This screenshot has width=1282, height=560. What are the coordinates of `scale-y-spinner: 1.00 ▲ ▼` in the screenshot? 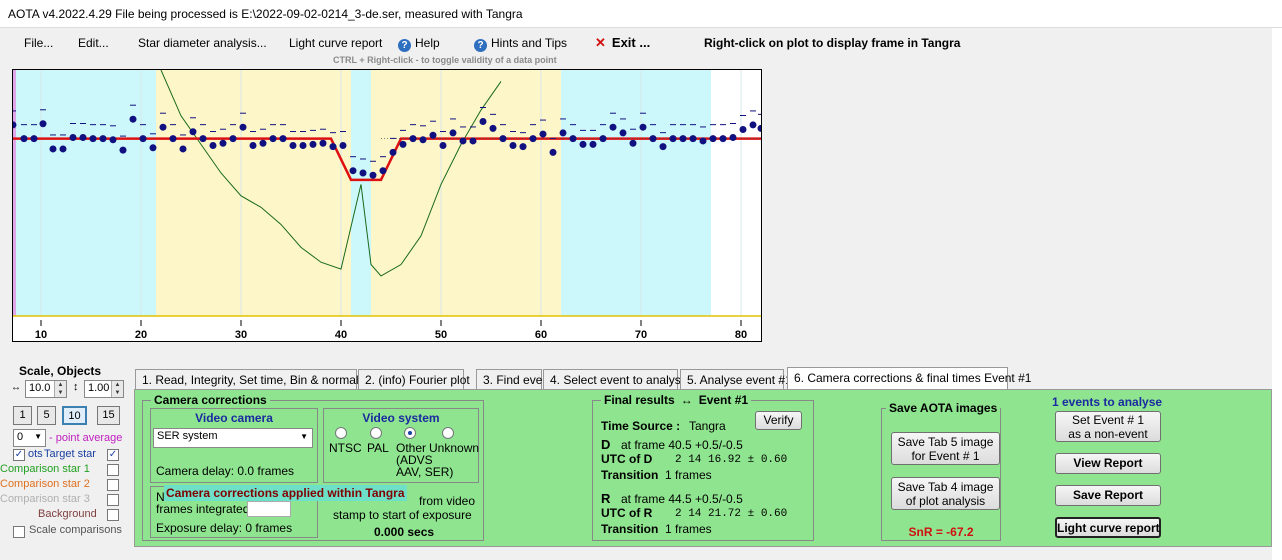 It's located at (104, 389).